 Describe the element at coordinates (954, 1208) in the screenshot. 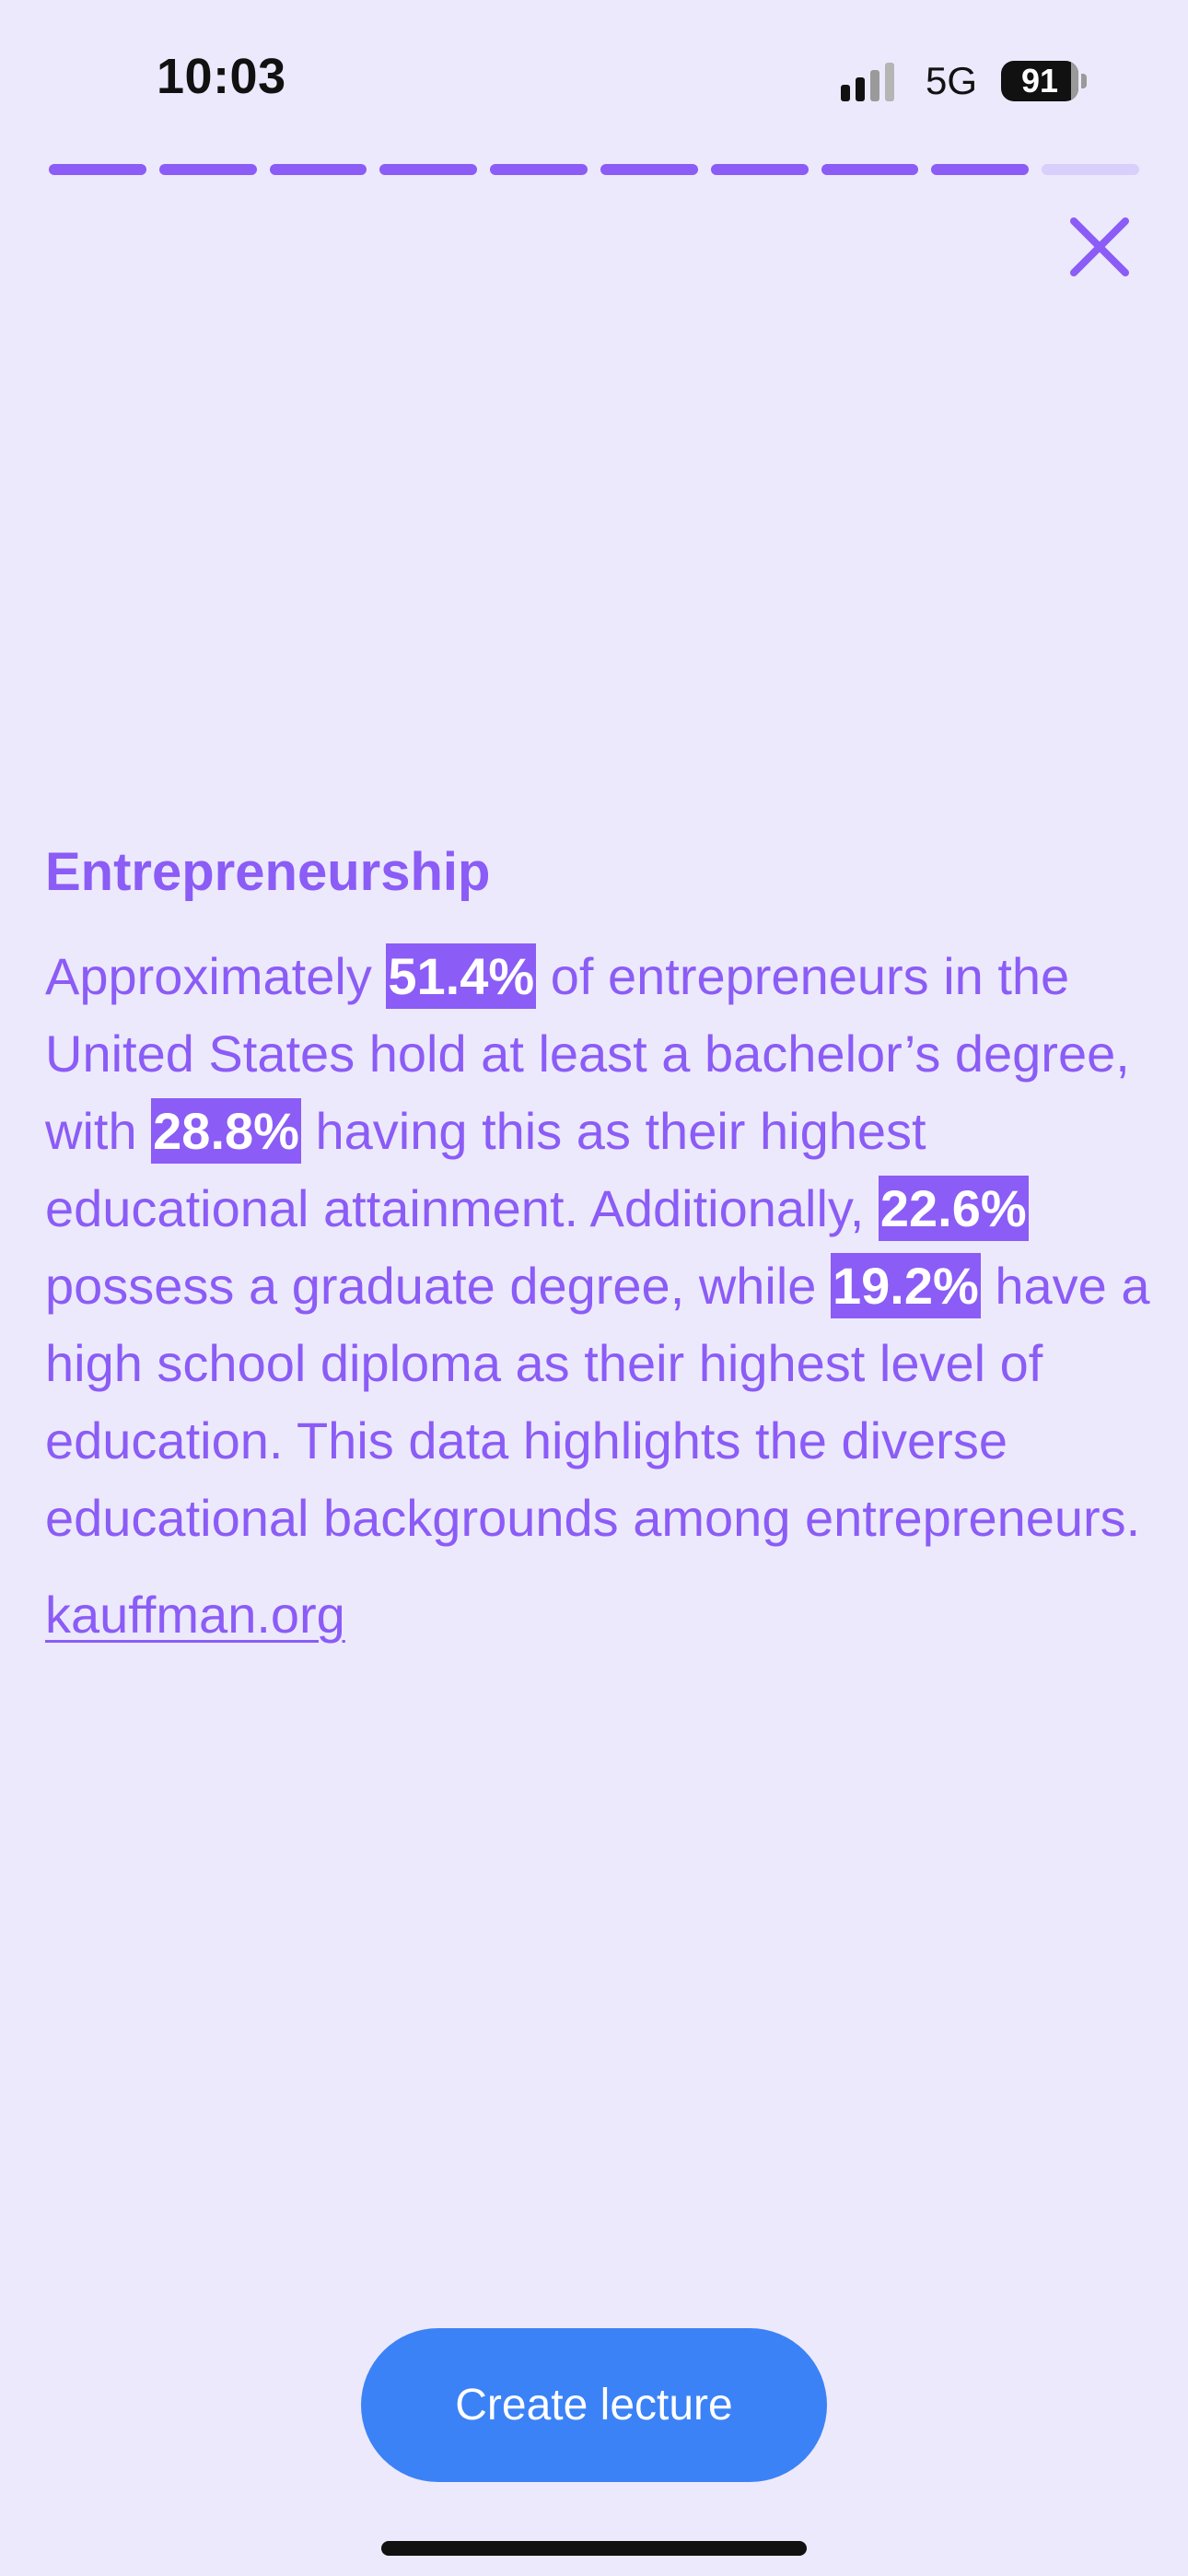

I see `highlighted-stat: 22.6%` at that location.